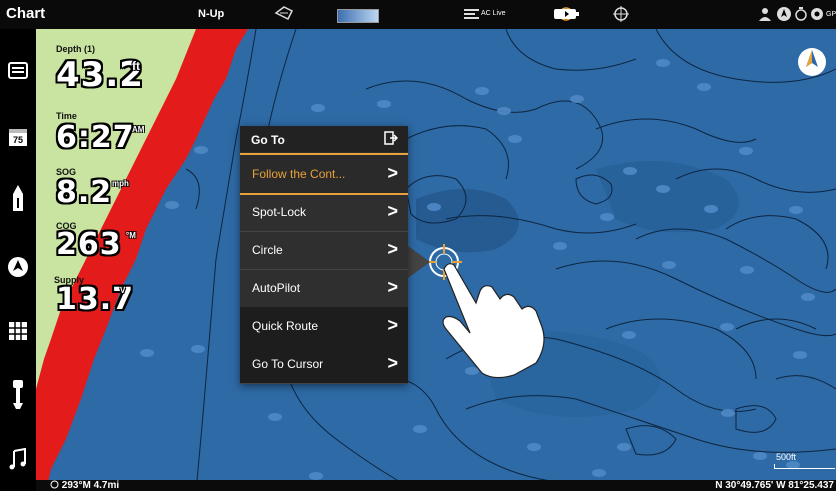  Describe the element at coordinates (131, 235) in the screenshot. I see `cog-unit: °M` at that location.